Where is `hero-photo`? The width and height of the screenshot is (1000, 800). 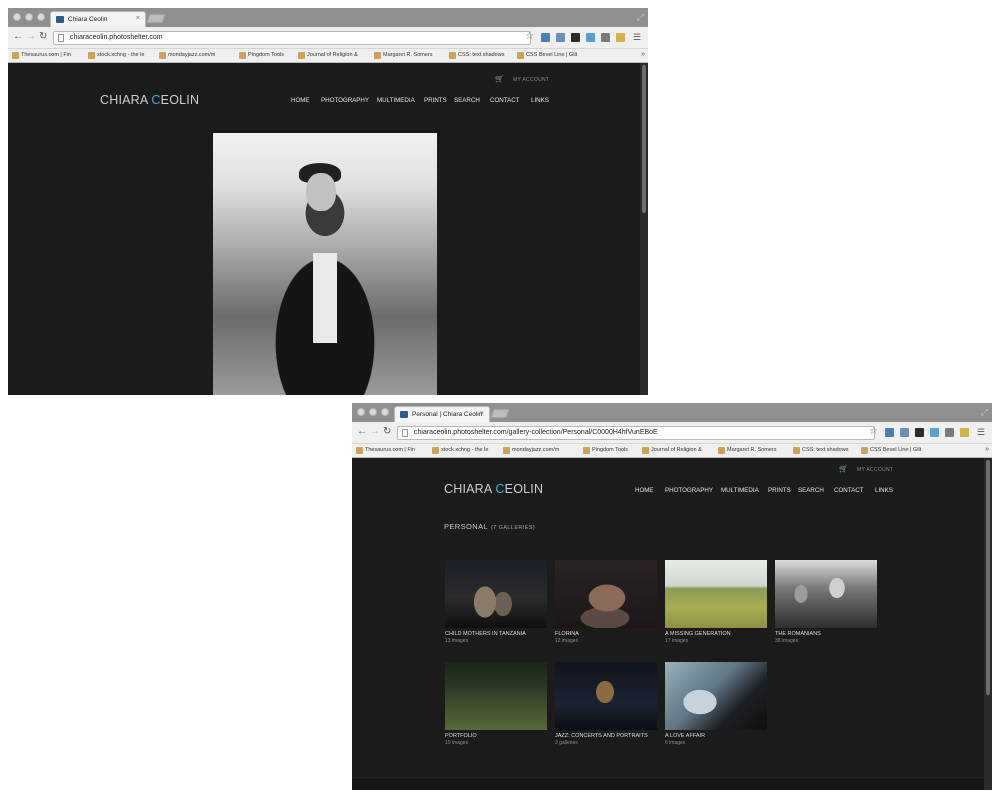
hero-photo is located at coordinates (325, 264).